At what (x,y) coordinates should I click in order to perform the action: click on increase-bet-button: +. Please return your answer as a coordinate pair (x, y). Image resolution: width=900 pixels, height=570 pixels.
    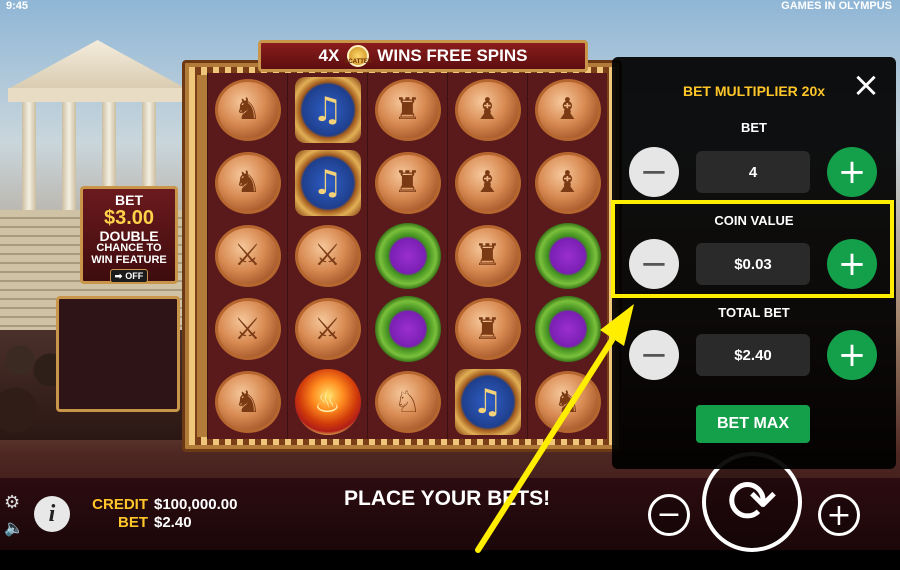
    Looking at the image, I should click on (839, 515).